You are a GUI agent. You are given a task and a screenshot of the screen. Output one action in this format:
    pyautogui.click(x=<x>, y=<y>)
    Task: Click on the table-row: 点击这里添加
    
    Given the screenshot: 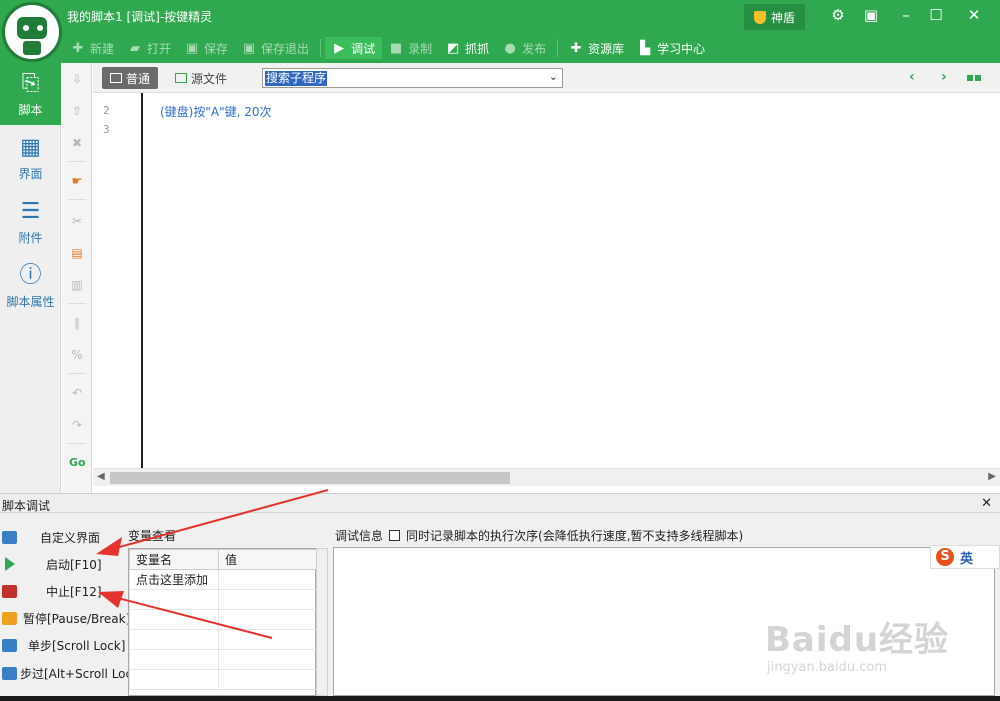 What is the action you would take?
    pyautogui.click(x=223, y=579)
    